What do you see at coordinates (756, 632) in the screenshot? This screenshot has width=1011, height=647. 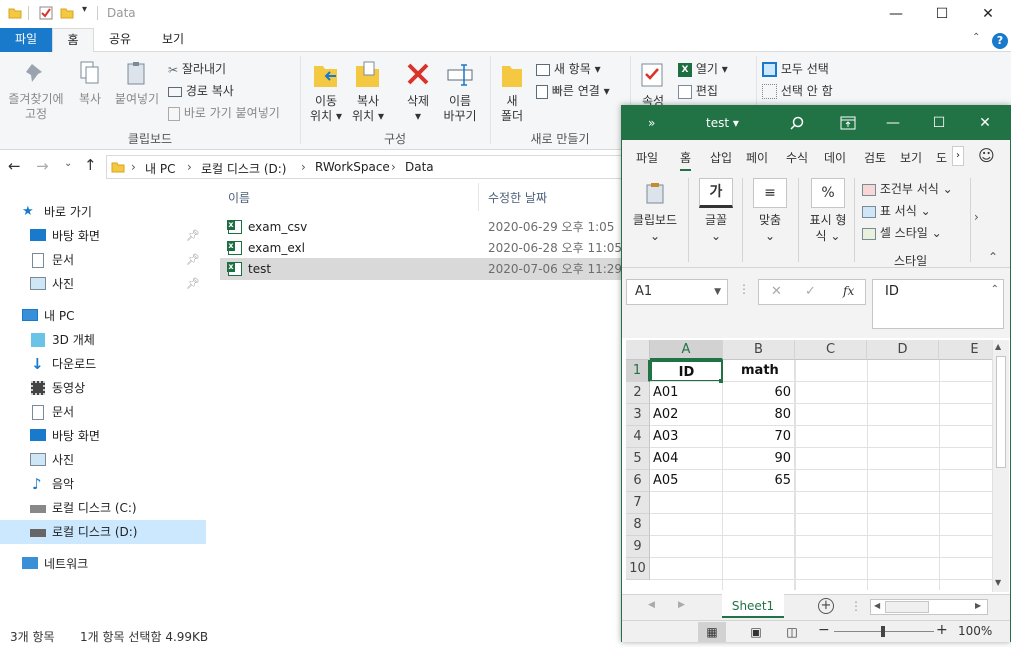 I see `page-layout-view-icon: ▣` at bounding box center [756, 632].